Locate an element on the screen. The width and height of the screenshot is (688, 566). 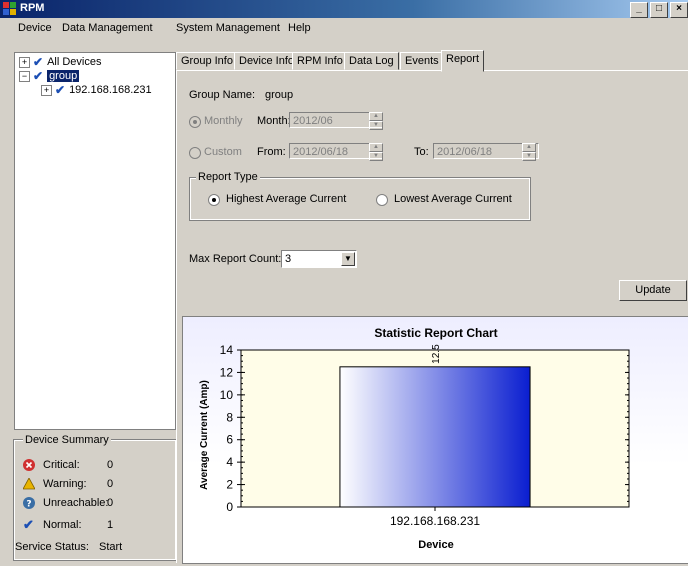
chart-title: Statistic Report Chart is located at coordinates (435, 333).